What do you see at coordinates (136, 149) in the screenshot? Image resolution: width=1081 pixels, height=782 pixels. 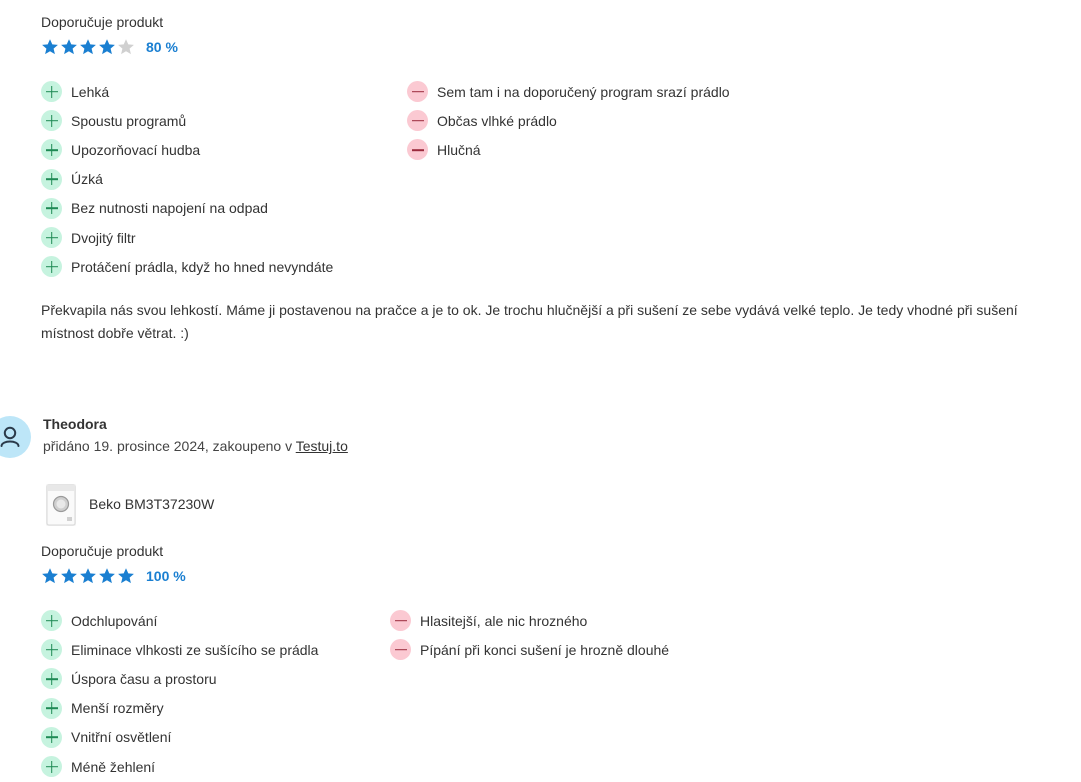 I see `pro-item-label: Upozorňovací hudba` at bounding box center [136, 149].